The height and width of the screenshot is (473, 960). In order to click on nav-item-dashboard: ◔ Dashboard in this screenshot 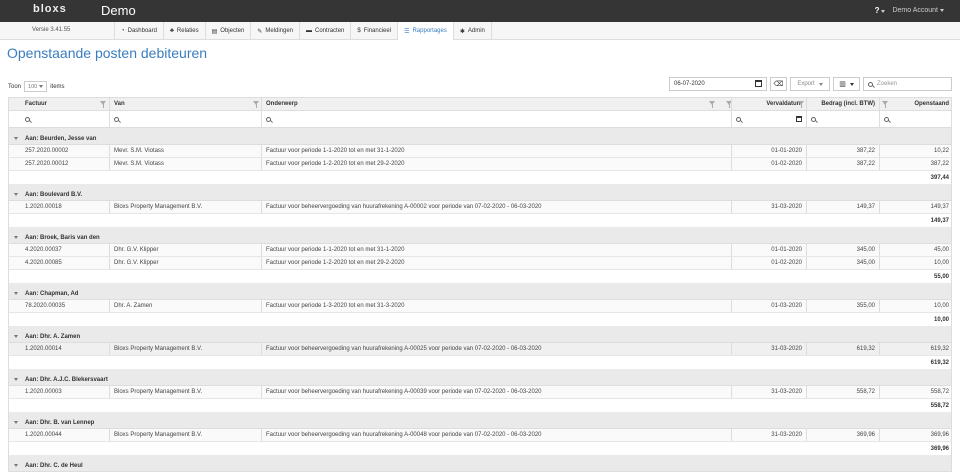, I will do `click(138, 31)`.